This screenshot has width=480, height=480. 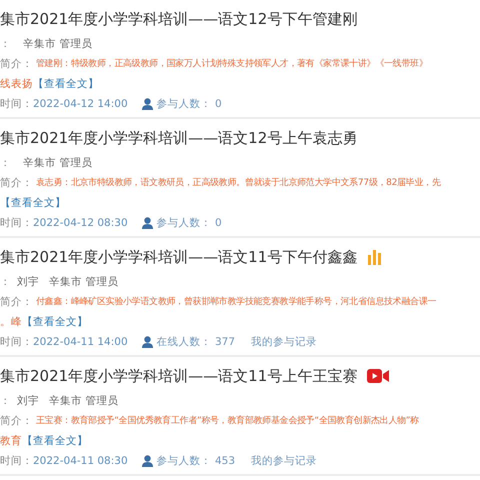 I want to click on intro-text: 王宝赛：教育部授予“全国优秀教育工作者”称号，教育部教师基金会授予“全国教育创新杰出人物”称, so click(x=227, y=420).